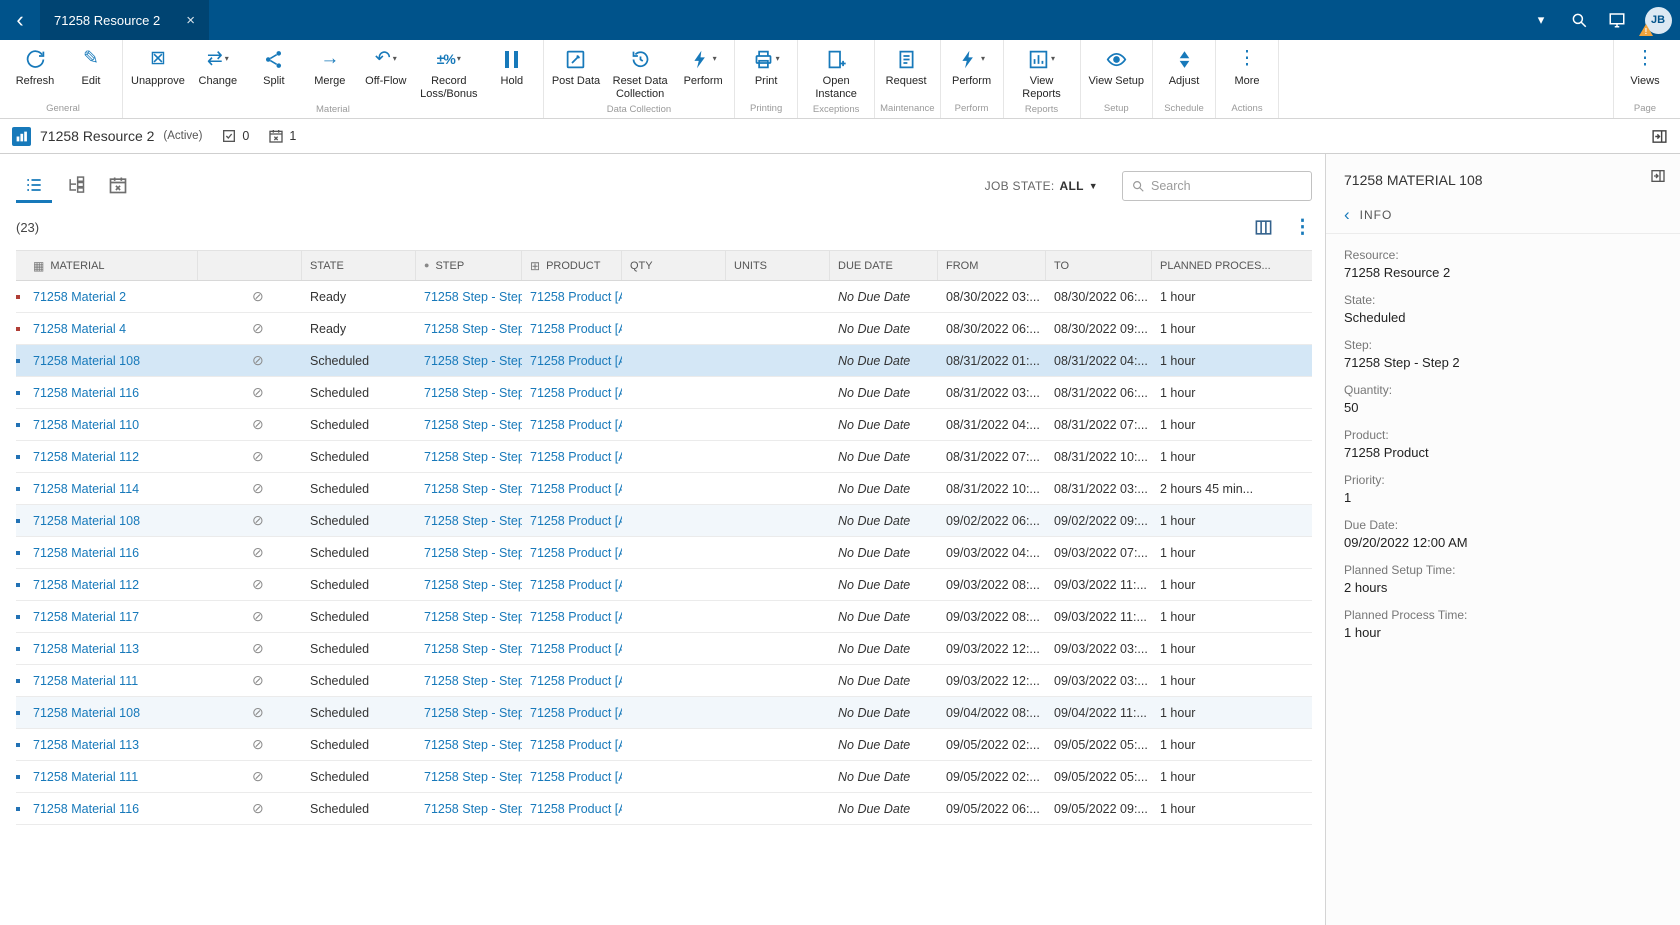 The image size is (1680, 925). What do you see at coordinates (107, 265) in the screenshot?
I see `column-header-material: ▦ MATERIAL` at bounding box center [107, 265].